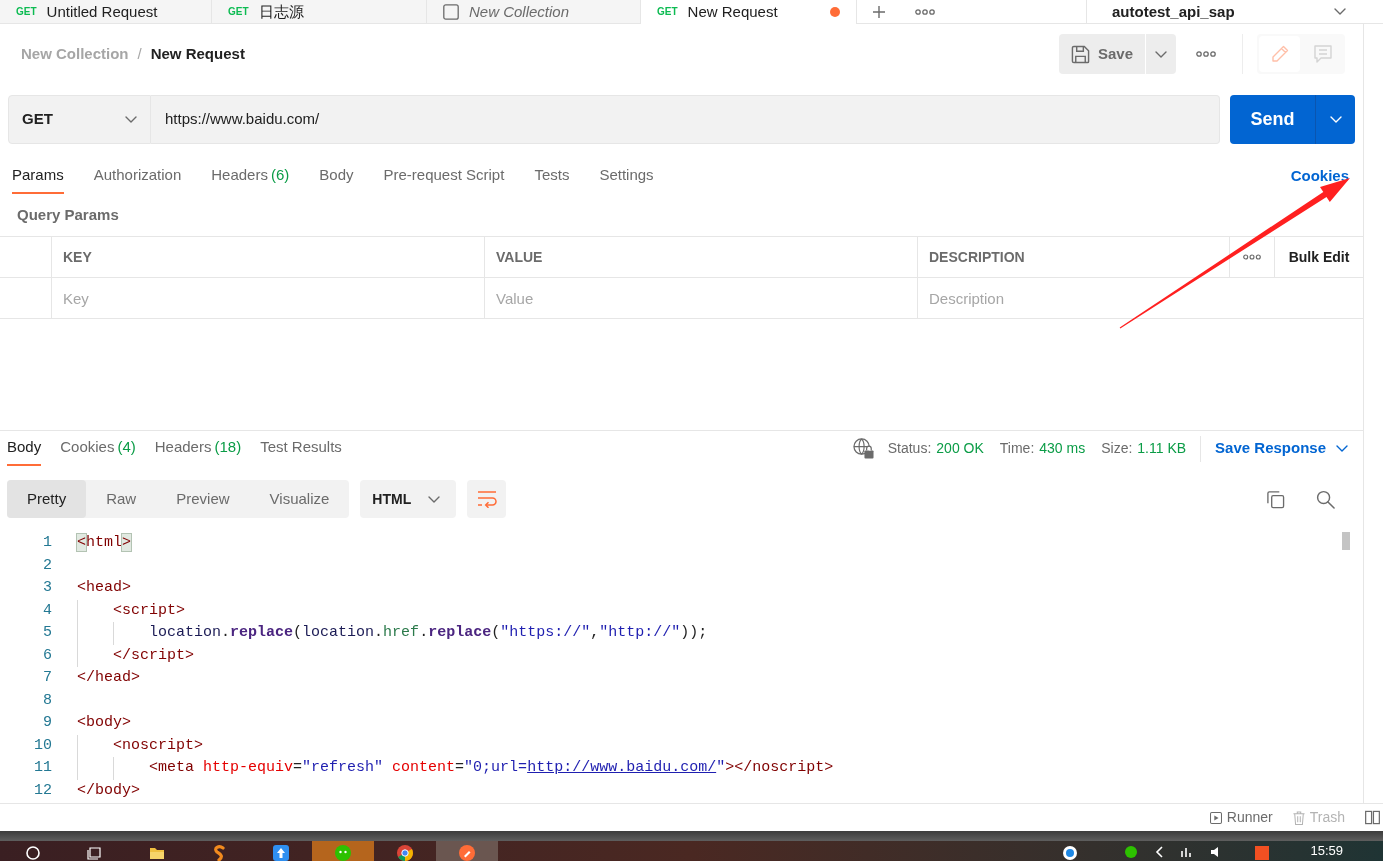  Describe the element at coordinates (879, 11) in the screenshot. I see `plus-icon` at that location.